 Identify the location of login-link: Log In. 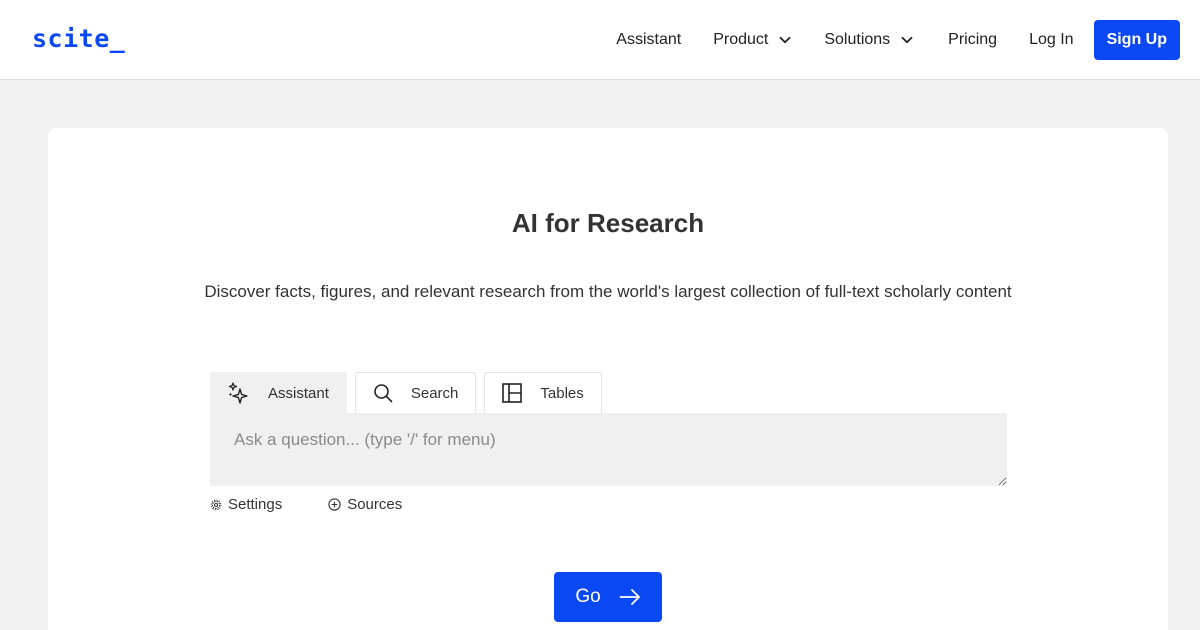
(1051, 40).